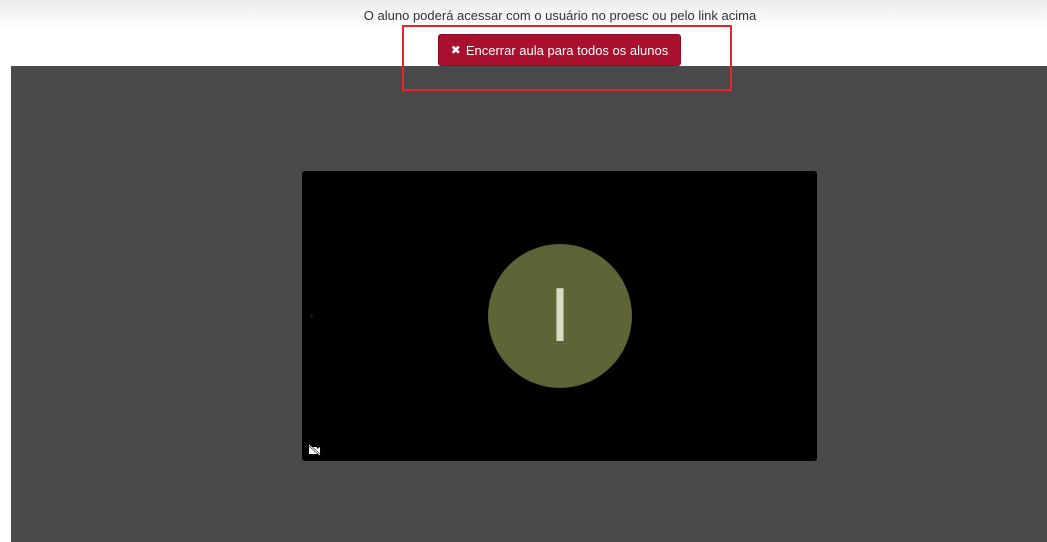 The width and height of the screenshot is (1047, 542). What do you see at coordinates (314, 450) in the screenshot?
I see `camera-off-icon` at bounding box center [314, 450].